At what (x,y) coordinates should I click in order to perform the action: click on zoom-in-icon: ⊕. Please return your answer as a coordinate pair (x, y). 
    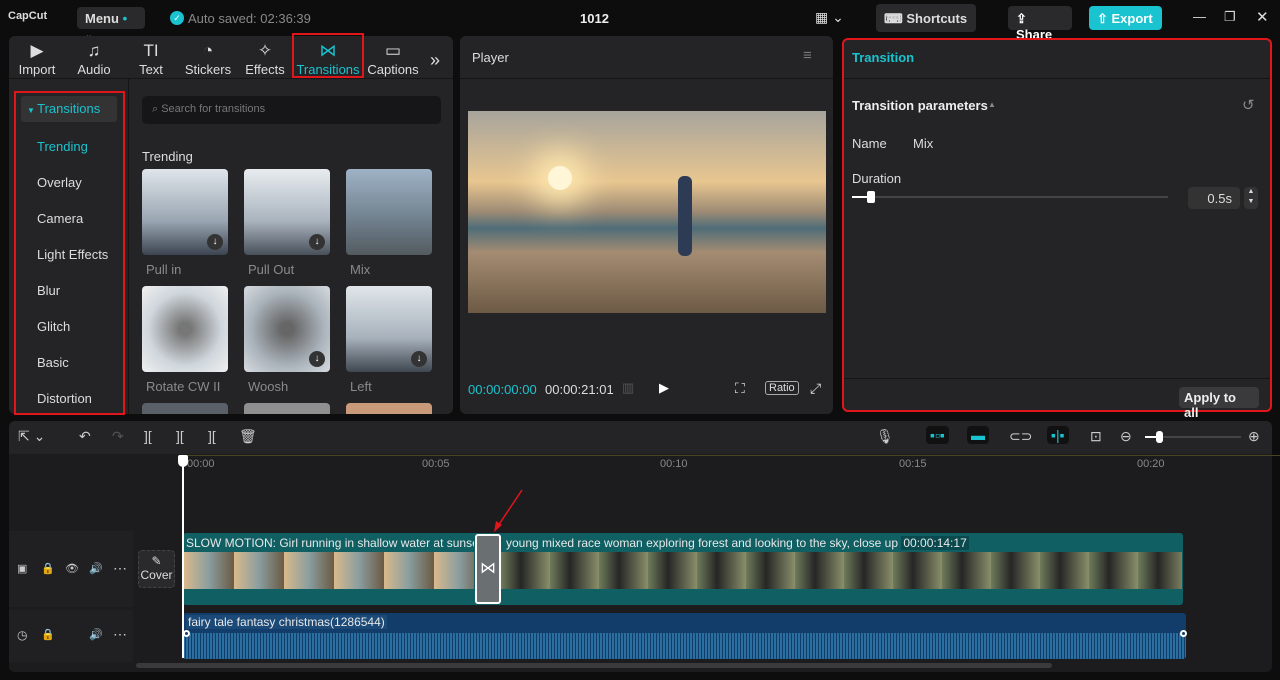
    Looking at the image, I should click on (1254, 436).